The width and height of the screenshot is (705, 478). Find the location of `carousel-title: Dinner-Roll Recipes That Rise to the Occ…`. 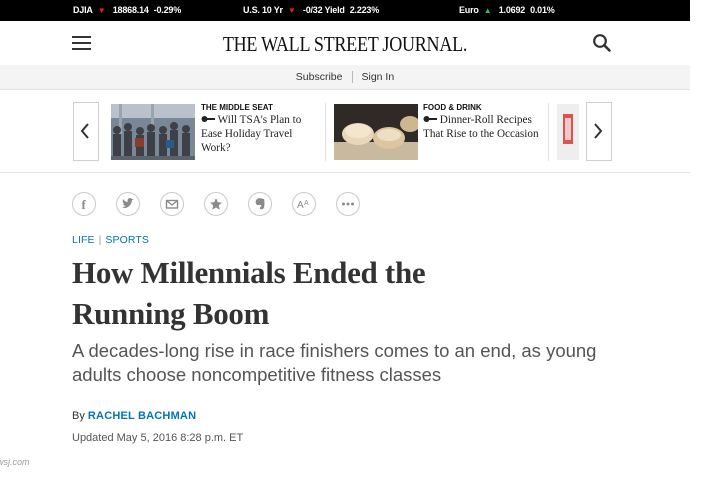

carousel-title: Dinner-Roll Recipes That Rise to the Occ… is located at coordinates (481, 127).